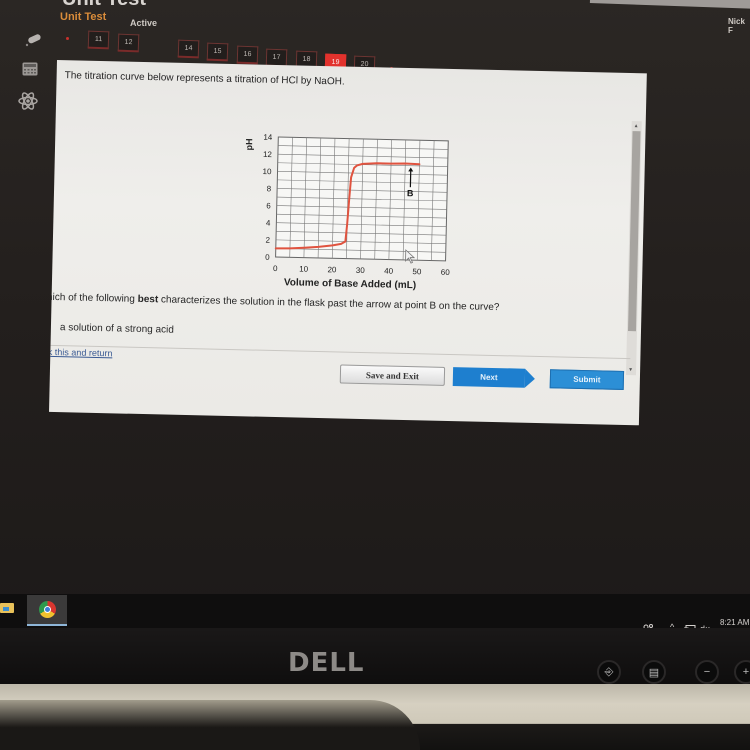 The width and height of the screenshot is (750, 750). What do you see at coordinates (587, 379) in the screenshot?
I see `submit-button: Submit` at bounding box center [587, 379].